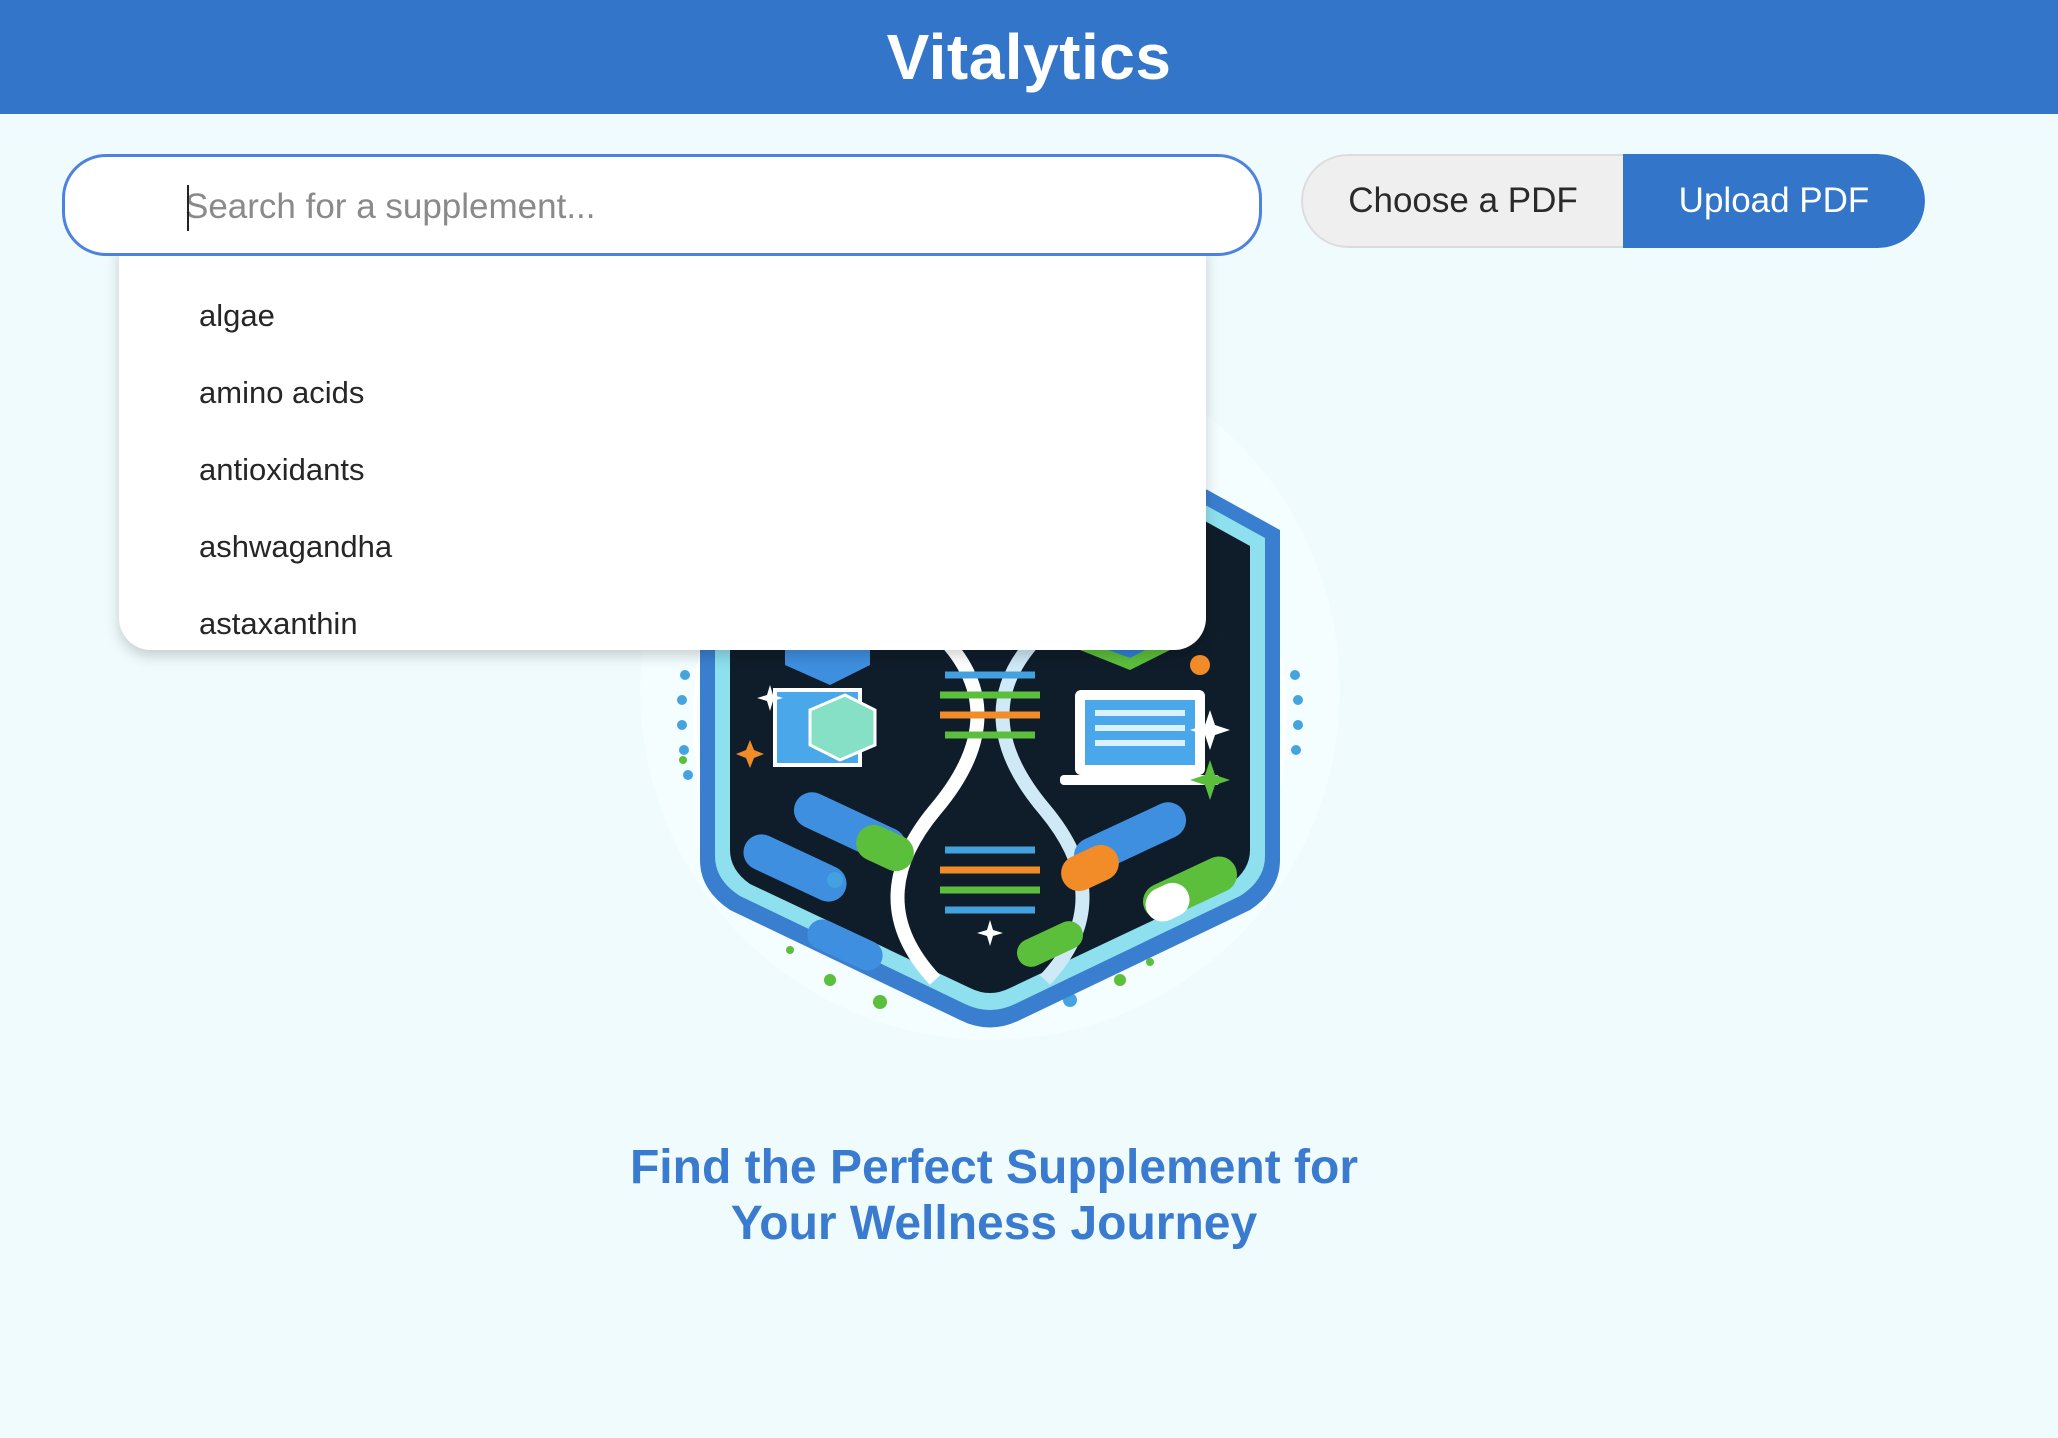 This screenshot has height=1438, width=2058. What do you see at coordinates (1462, 201) in the screenshot?
I see `choose-pdf-button: Choose a PDF` at bounding box center [1462, 201].